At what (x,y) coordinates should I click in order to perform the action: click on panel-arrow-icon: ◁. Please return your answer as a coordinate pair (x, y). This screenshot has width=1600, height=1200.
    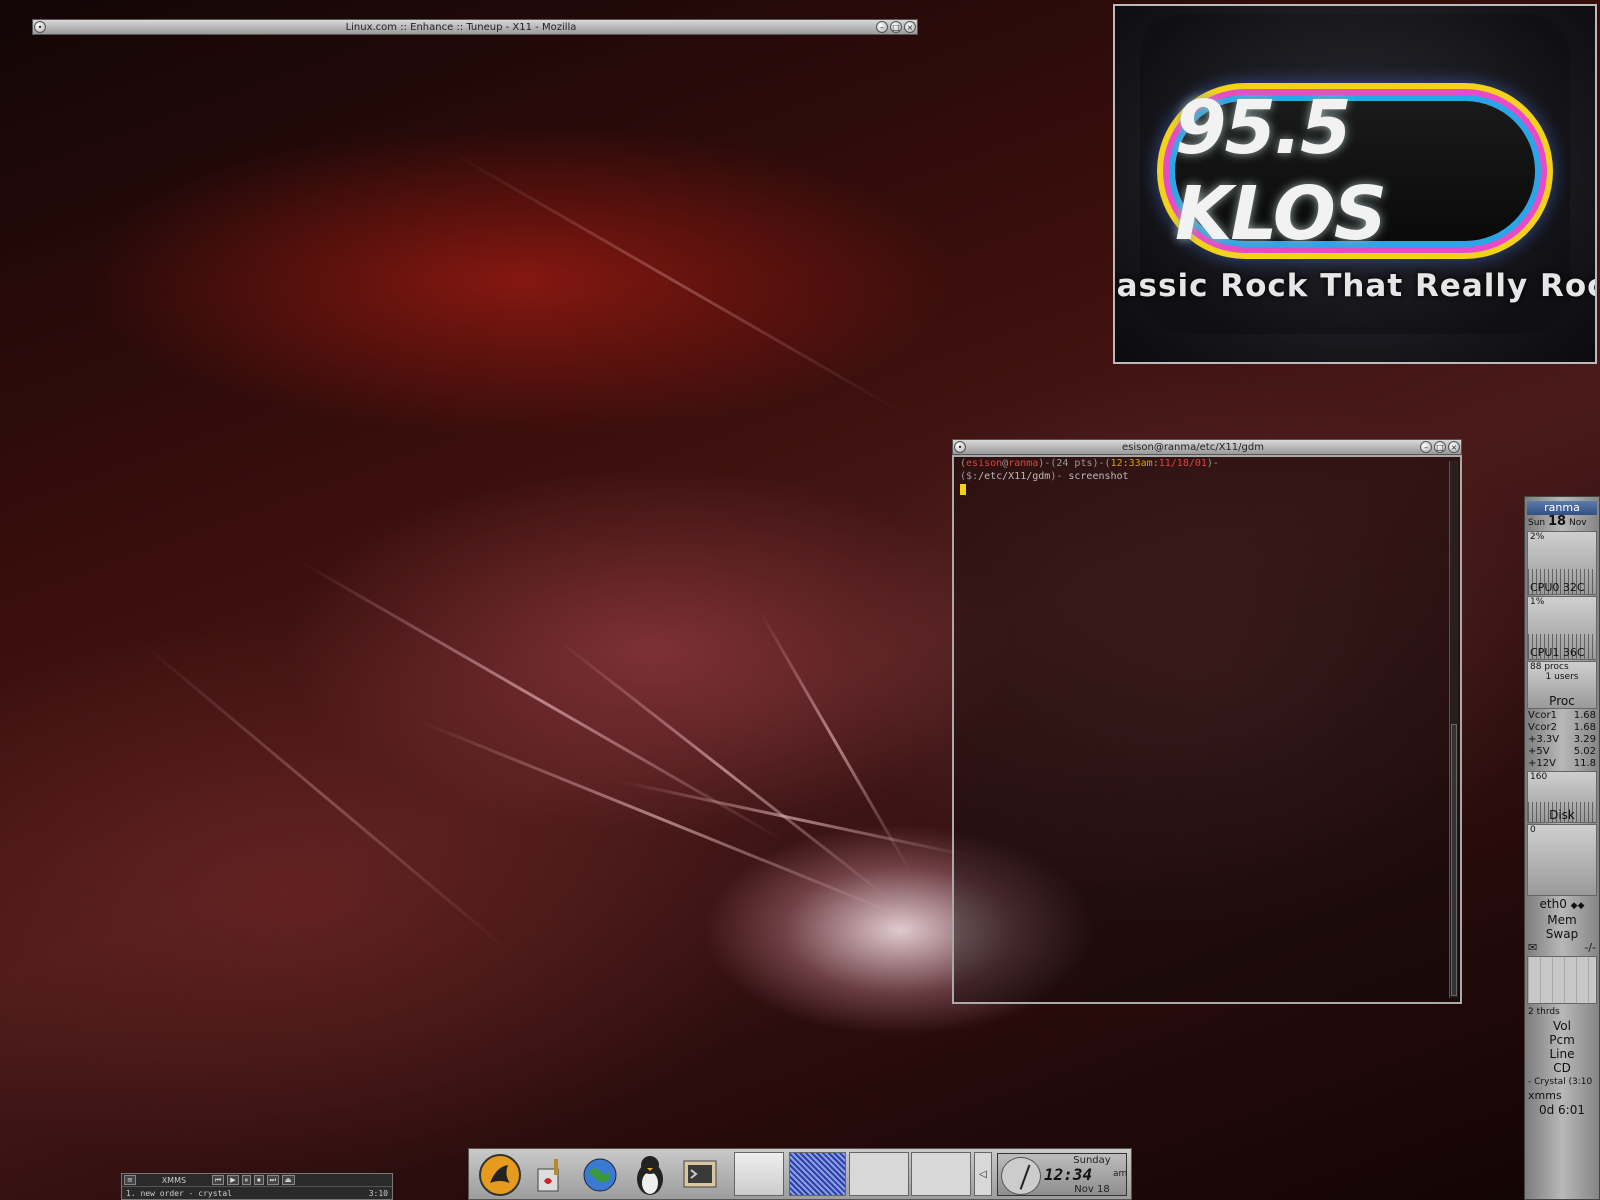
    Looking at the image, I should click on (983, 1174).